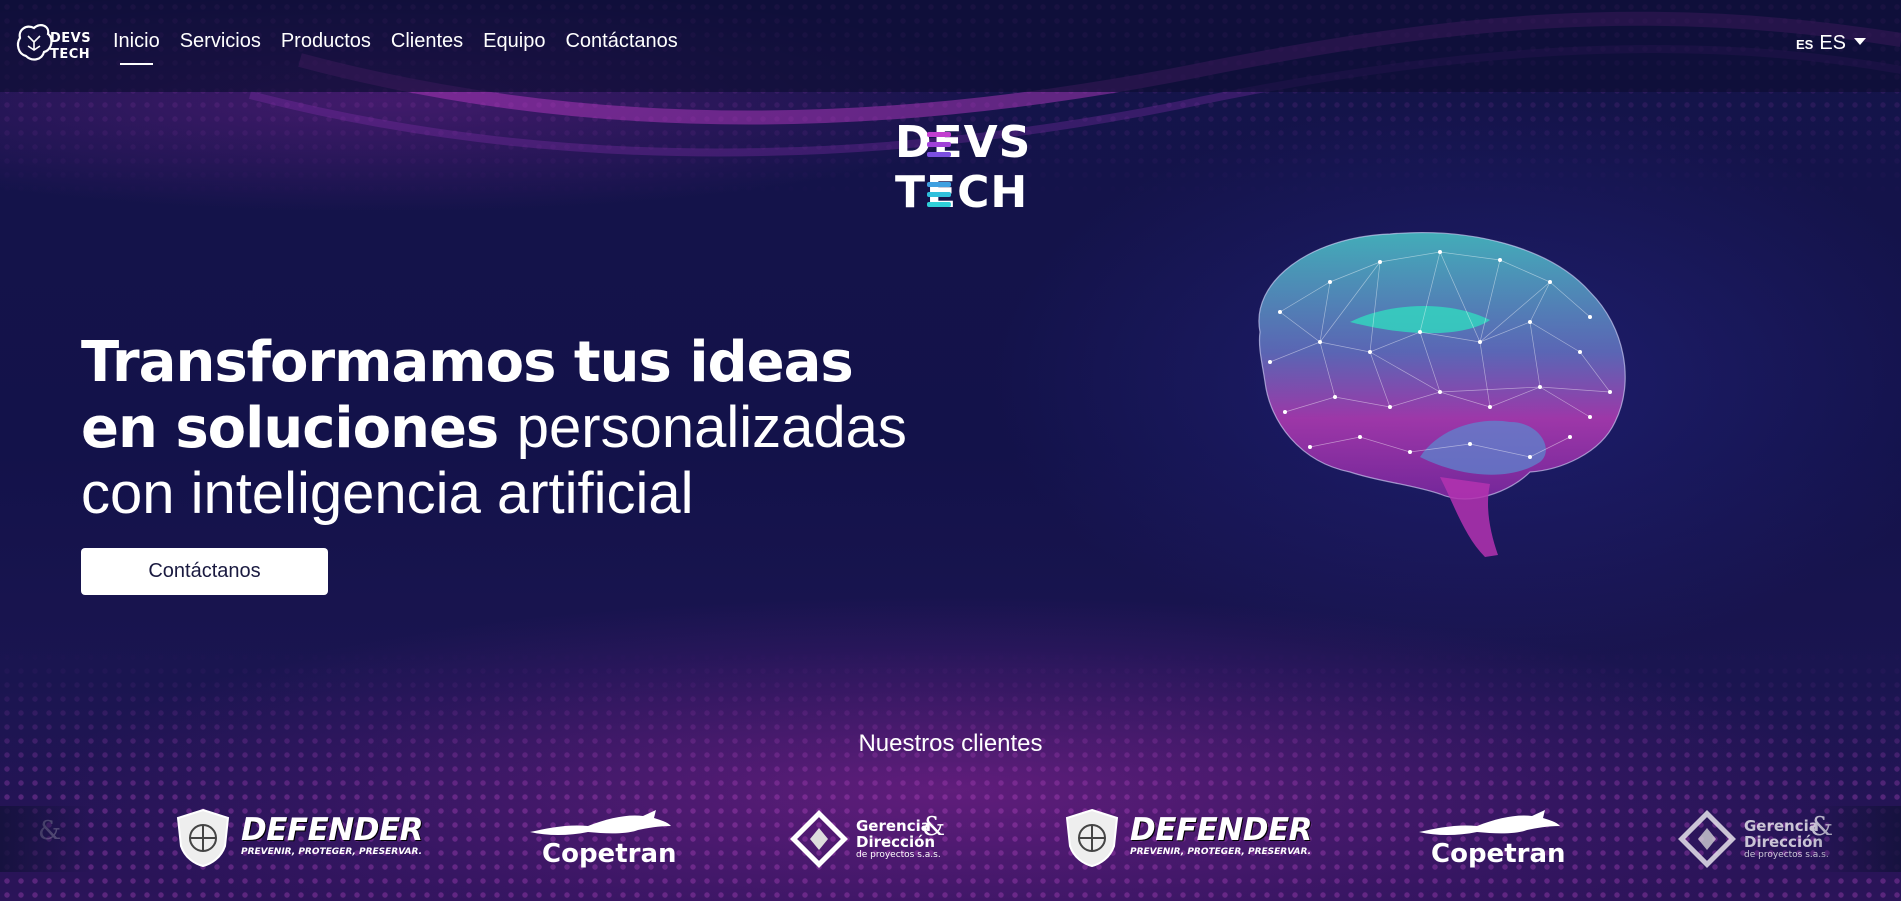  What do you see at coordinates (427, 41) in the screenshot?
I see `nav-link-clientes: Clientes` at bounding box center [427, 41].